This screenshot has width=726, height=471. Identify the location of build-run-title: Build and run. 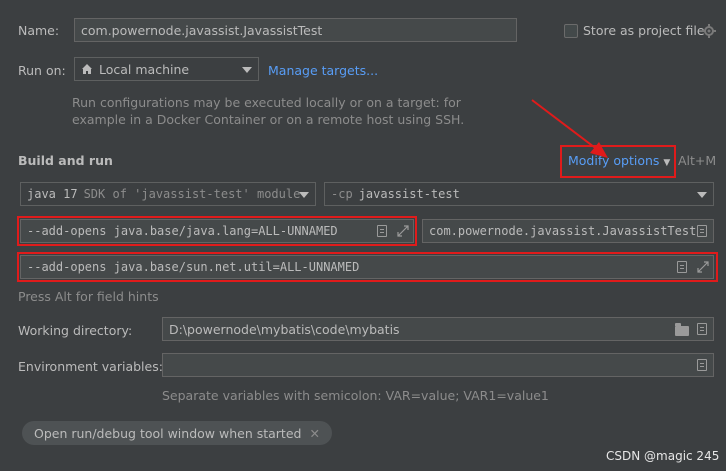
(65, 160).